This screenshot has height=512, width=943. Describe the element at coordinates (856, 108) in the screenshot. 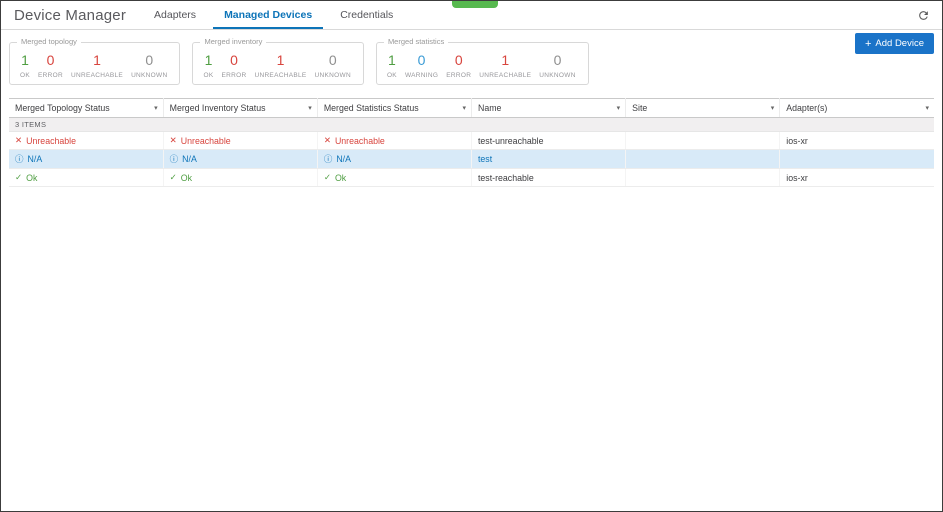

I see `column-header-adapters: Adapter(s) ▾` at that location.